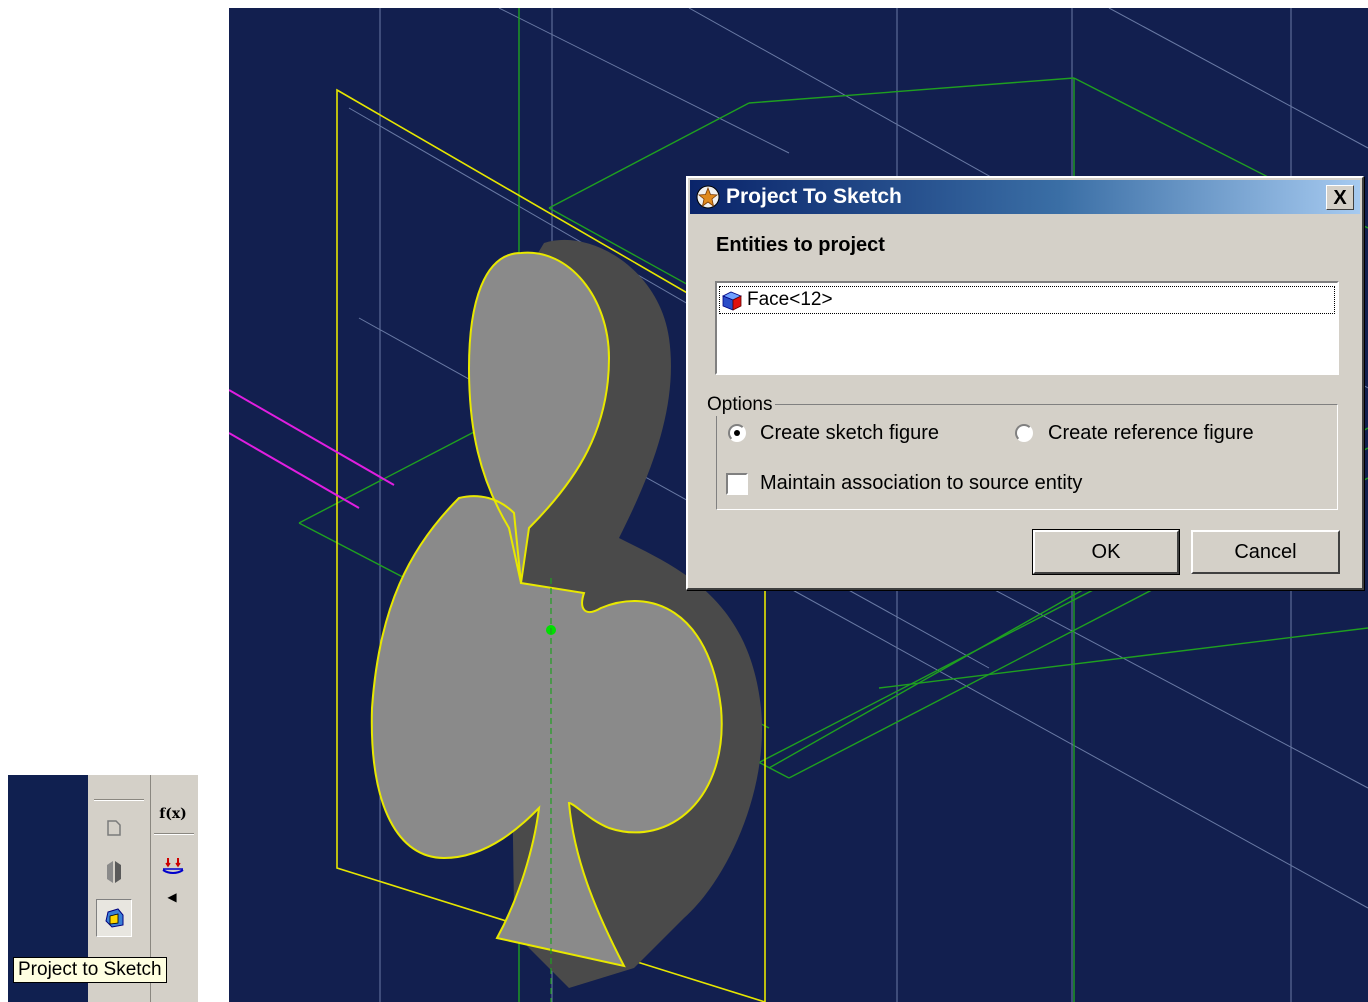  Describe the element at coordinates (1027, 300) in the screenshot. I see `list-item: Face<12>` at that location.